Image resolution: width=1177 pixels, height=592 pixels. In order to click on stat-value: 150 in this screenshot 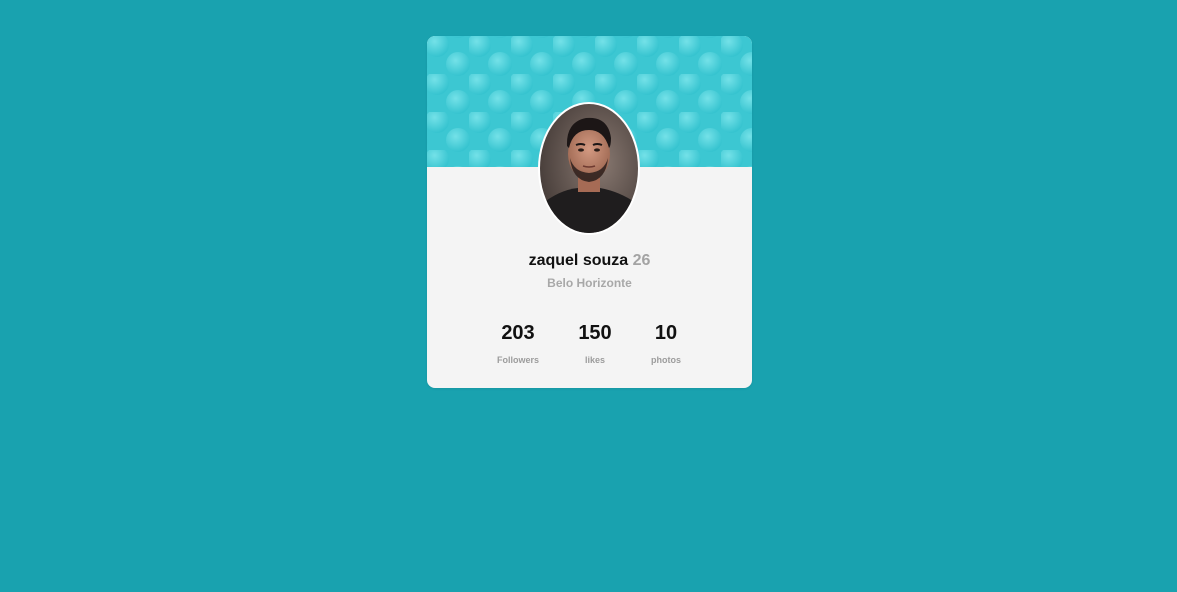, I will do `click(595, 333)`.